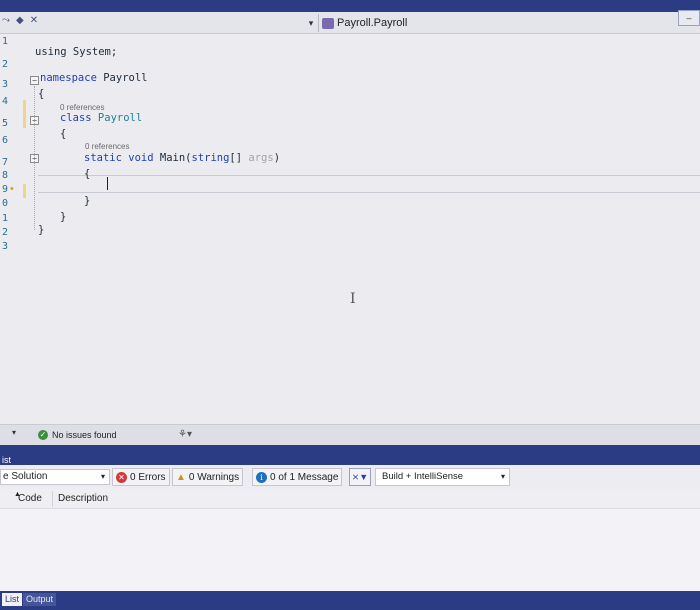 The image size is (700, 610). Describe the element at coordinates (25, 476) in the screenshot. I see `scope-label: e Solution` at that location.